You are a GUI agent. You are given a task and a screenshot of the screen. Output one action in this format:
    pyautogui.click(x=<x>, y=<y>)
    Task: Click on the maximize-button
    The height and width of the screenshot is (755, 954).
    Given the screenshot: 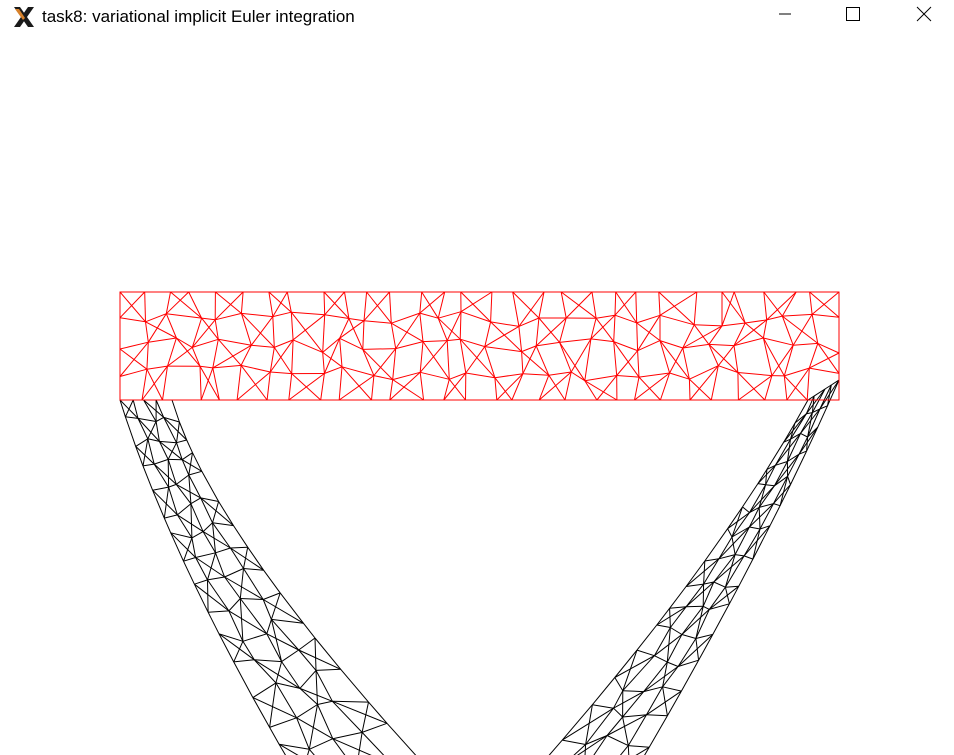 What is the action you would take?
    pyautogui.click(x=853, y=16)
    